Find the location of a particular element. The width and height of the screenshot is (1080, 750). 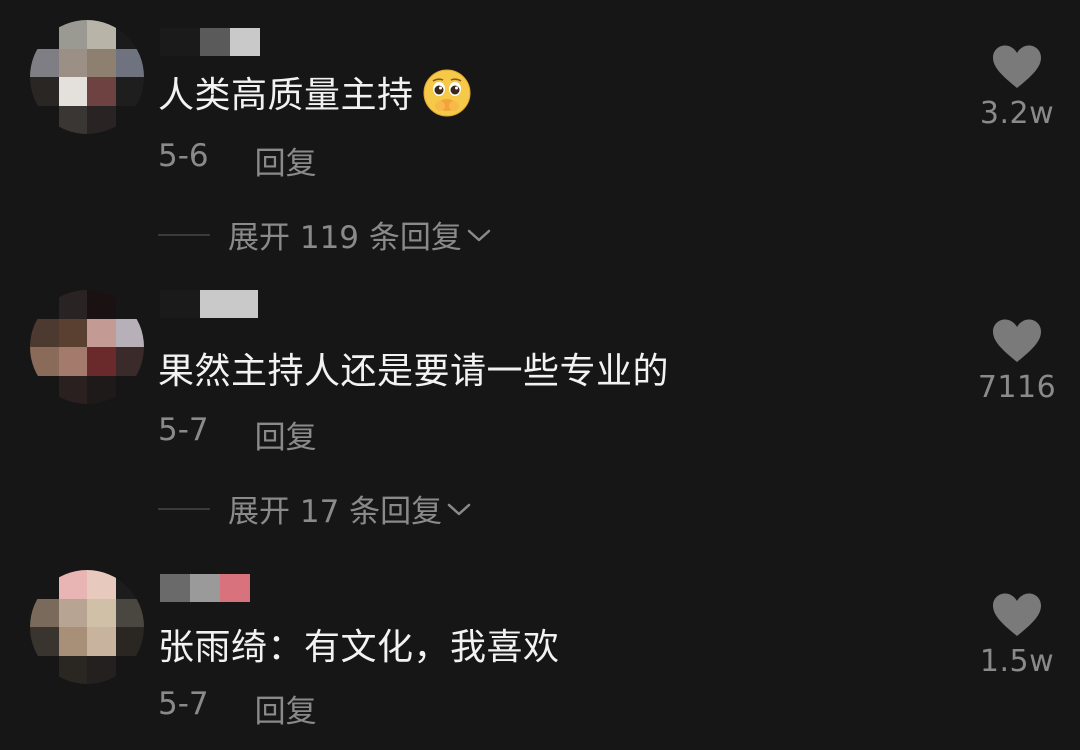

comment-meta: 5-6 回复 is located at coordinates (237, 160).